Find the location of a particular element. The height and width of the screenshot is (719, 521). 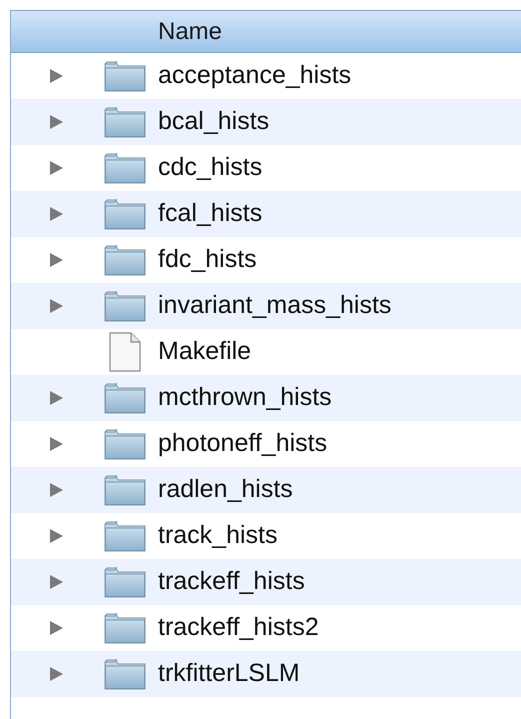

file-name: photoneff_hists is located at coordinates (243, 444).